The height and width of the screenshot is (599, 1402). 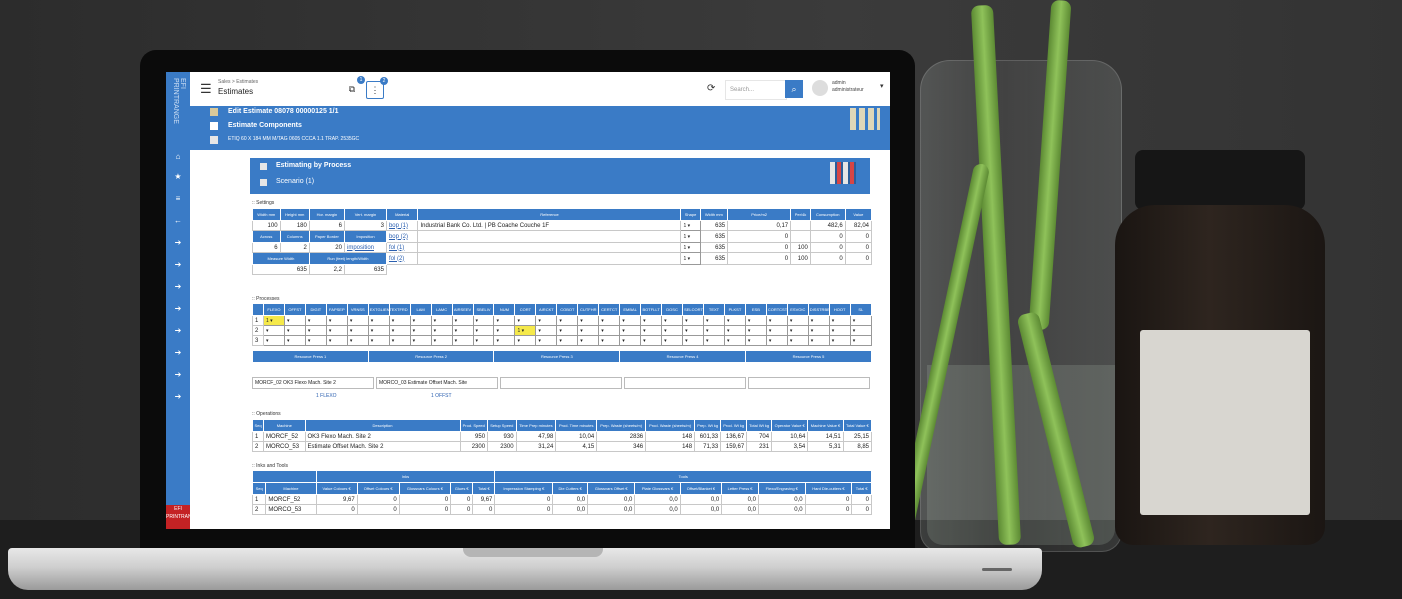 I want to click on hmargin-field: 6, so click(x=326, y=225).